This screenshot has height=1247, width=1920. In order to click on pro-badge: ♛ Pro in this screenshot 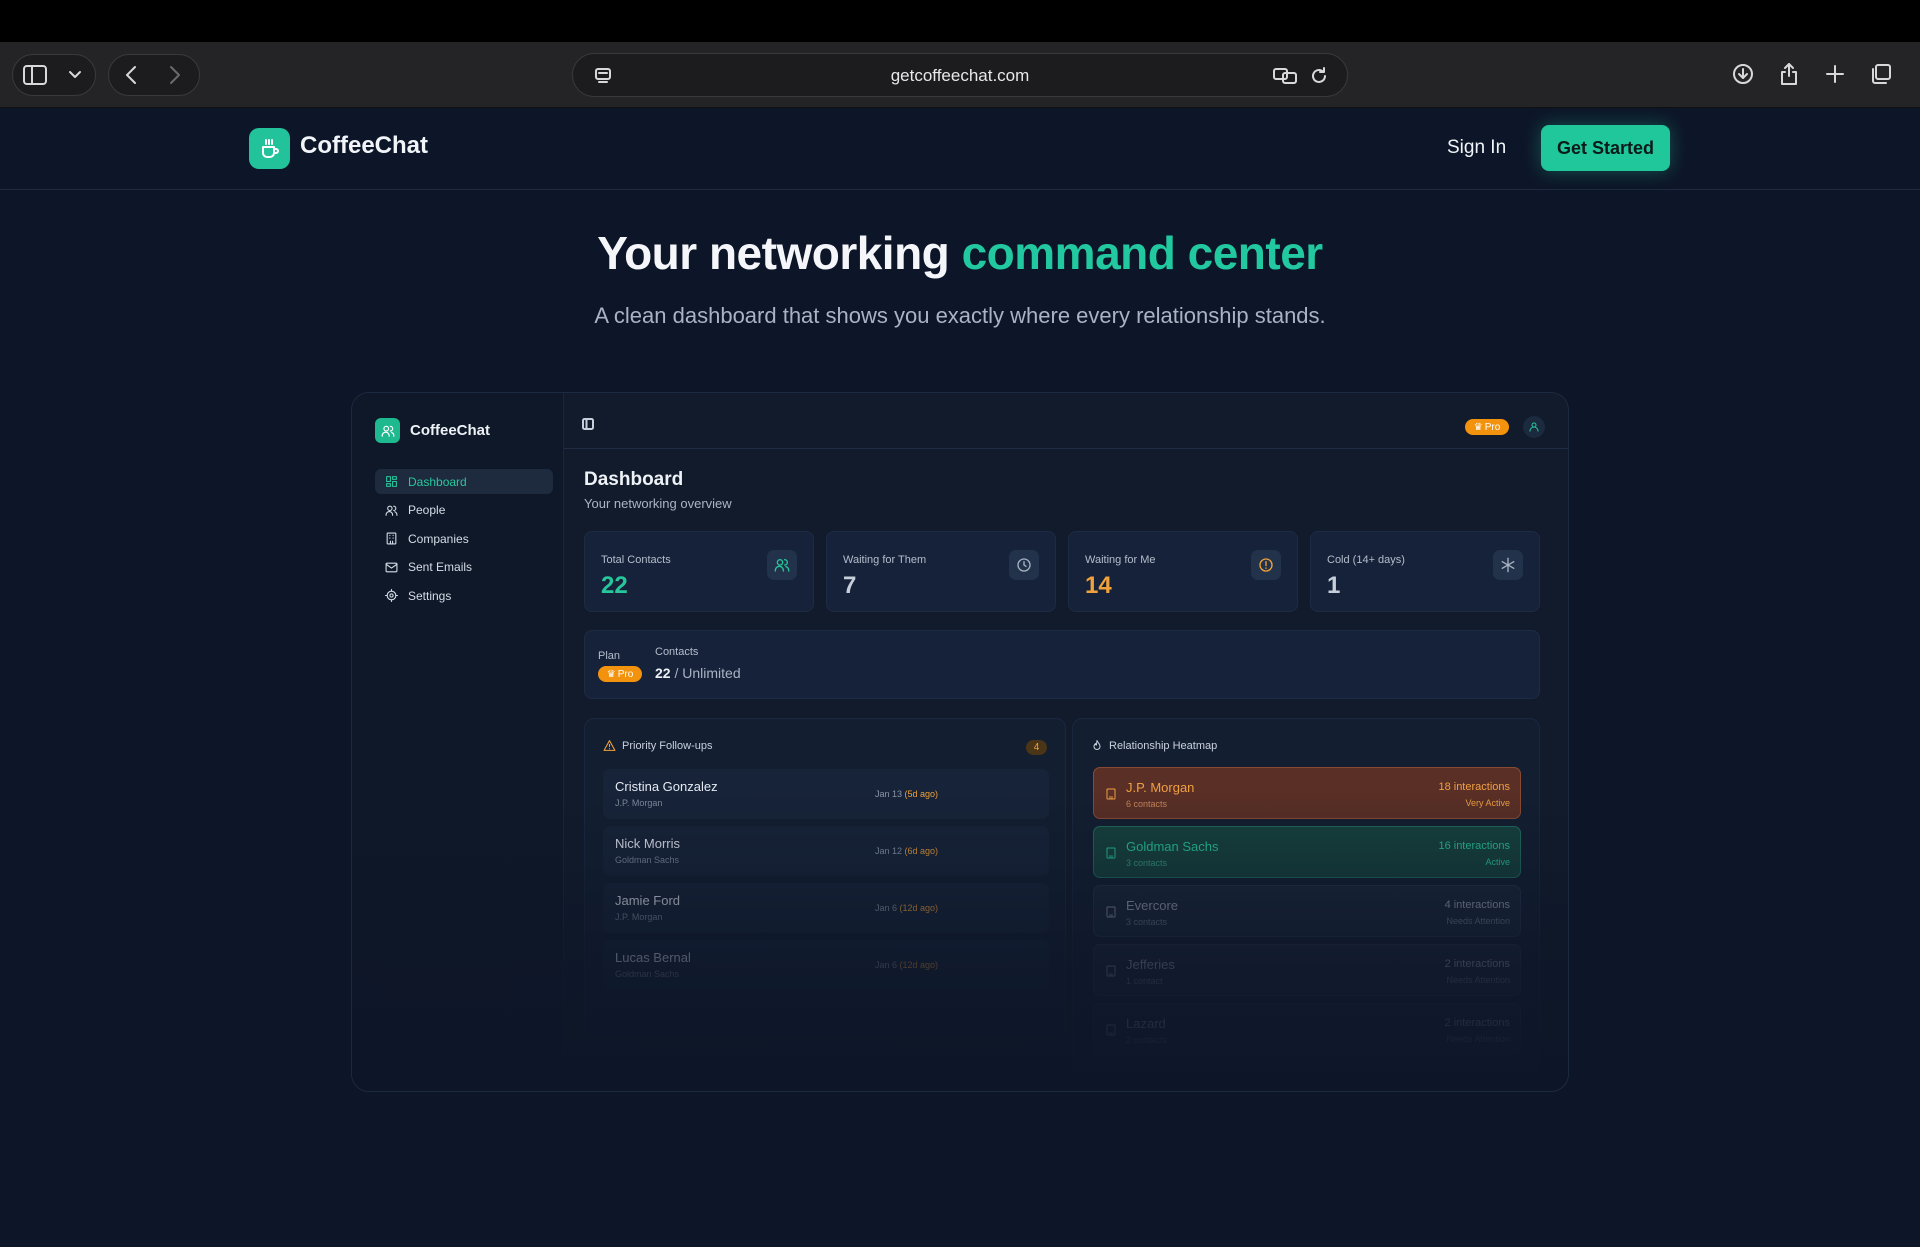, I will do `click(1487, 427)`.